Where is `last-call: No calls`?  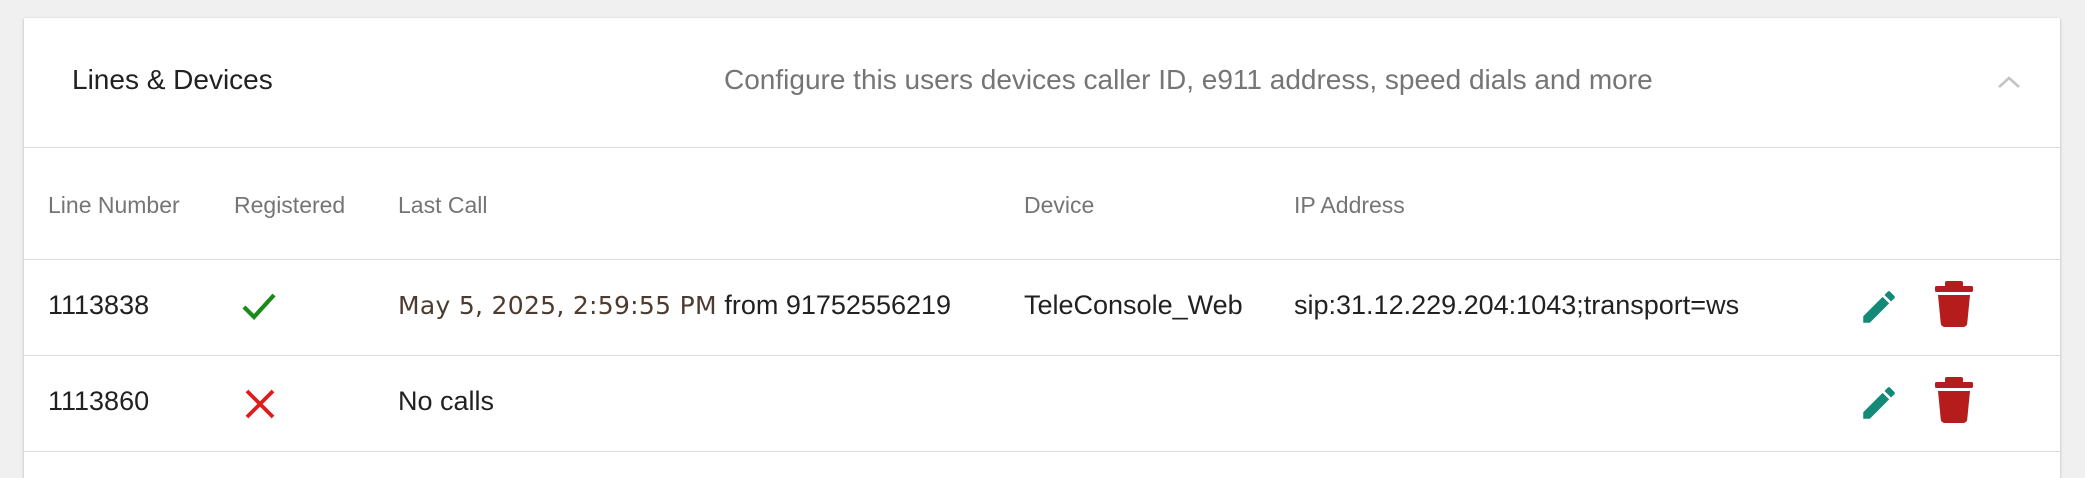
last-call: No calls is located at coordinates (446, 401).